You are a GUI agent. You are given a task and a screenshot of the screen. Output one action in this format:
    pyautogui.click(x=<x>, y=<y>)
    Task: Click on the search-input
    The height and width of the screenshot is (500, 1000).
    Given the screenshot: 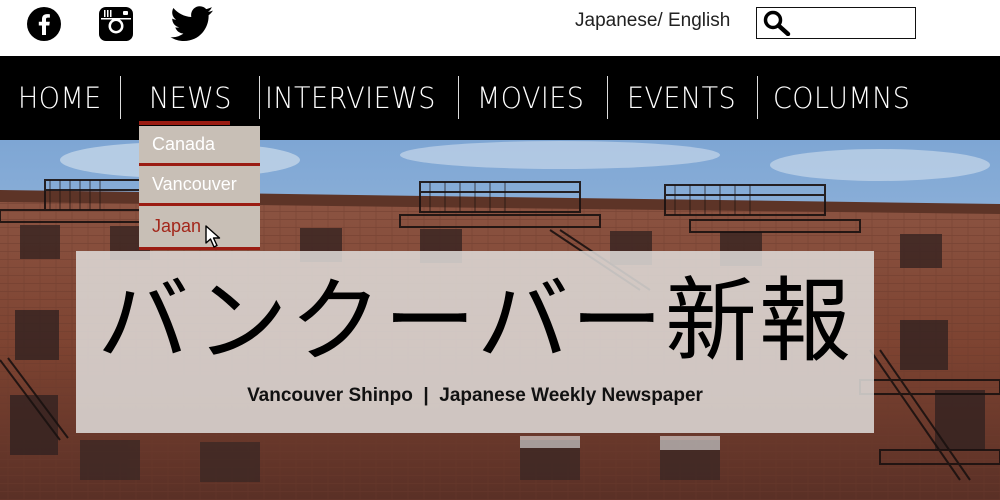 What is the action you would take?
    pyautogui.click(x=852, y=23)
    